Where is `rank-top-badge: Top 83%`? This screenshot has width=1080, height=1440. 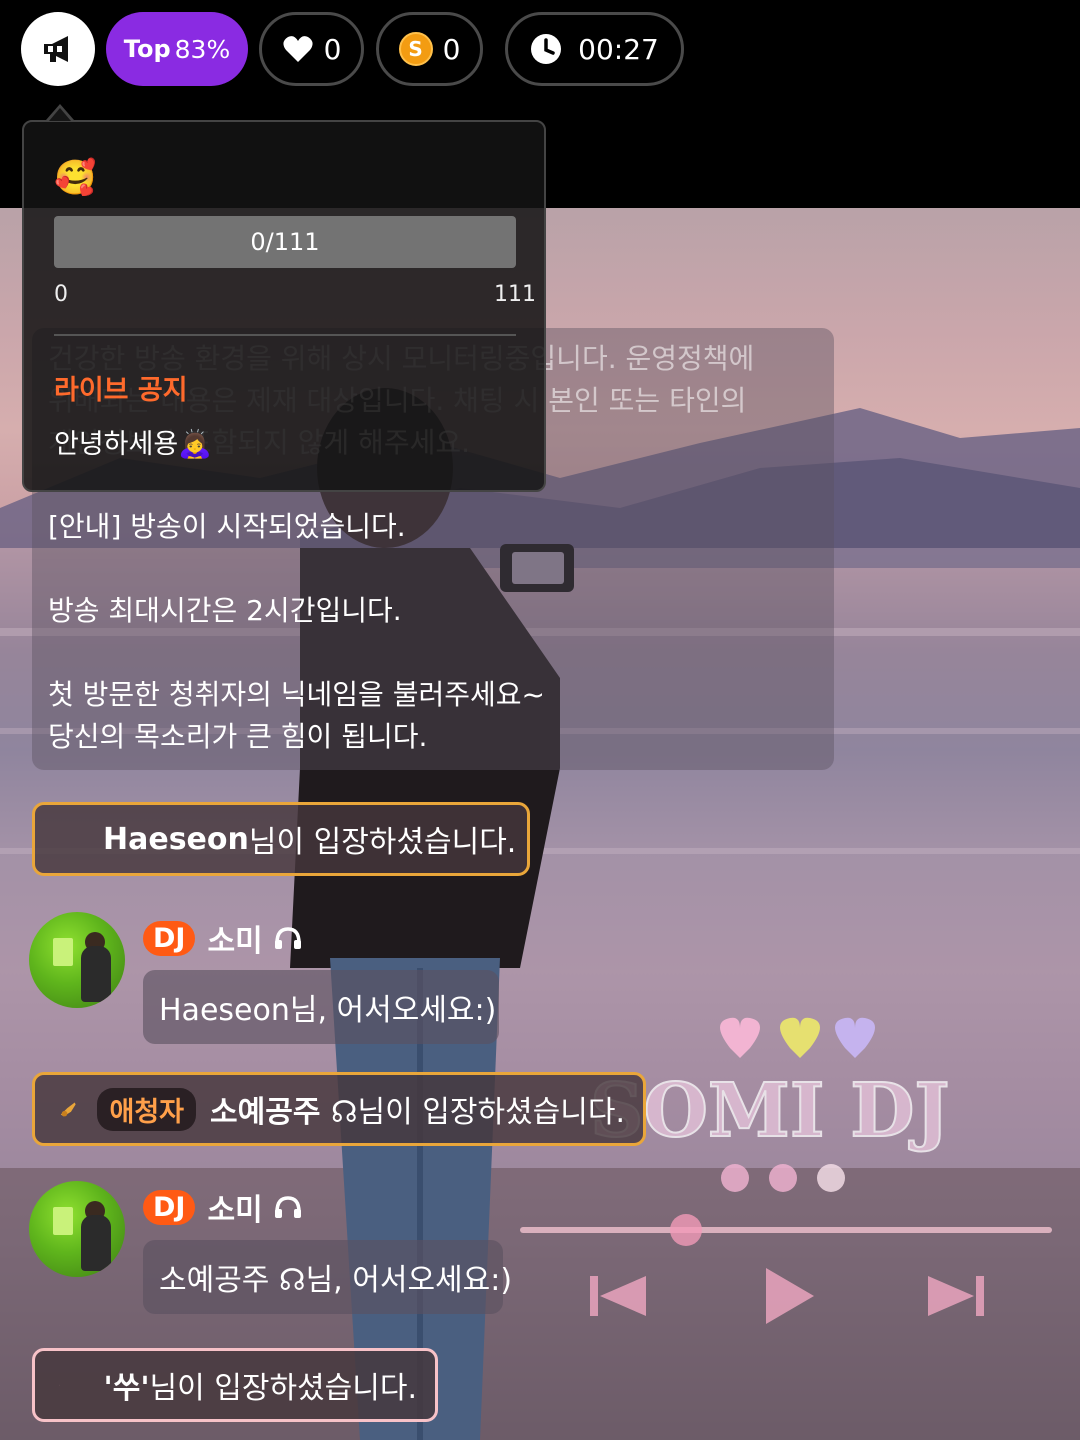
rank-top-badge: Top 83% is located at coordinates (177, 49).